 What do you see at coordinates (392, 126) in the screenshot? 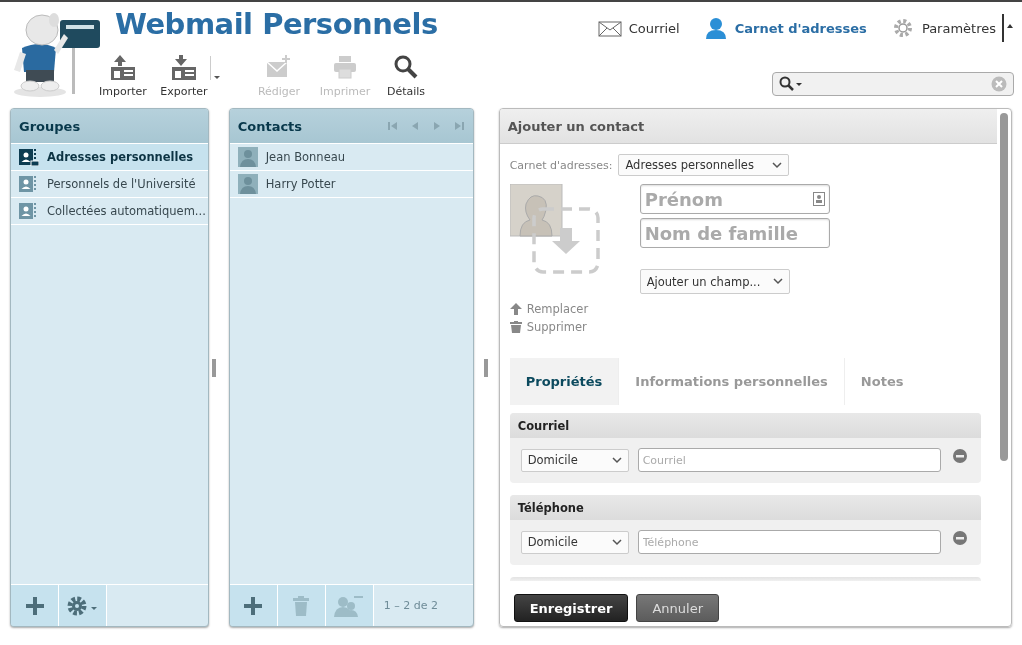
I see `first-page-icon` at bounding box center [392, 126].